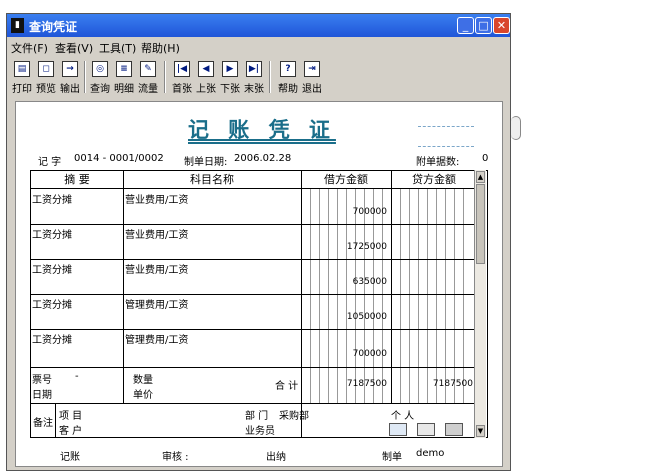  I want to click on menu-bar: 文件(F) 查看(V) 工具(T) 帮助(H), so click(258, 47).